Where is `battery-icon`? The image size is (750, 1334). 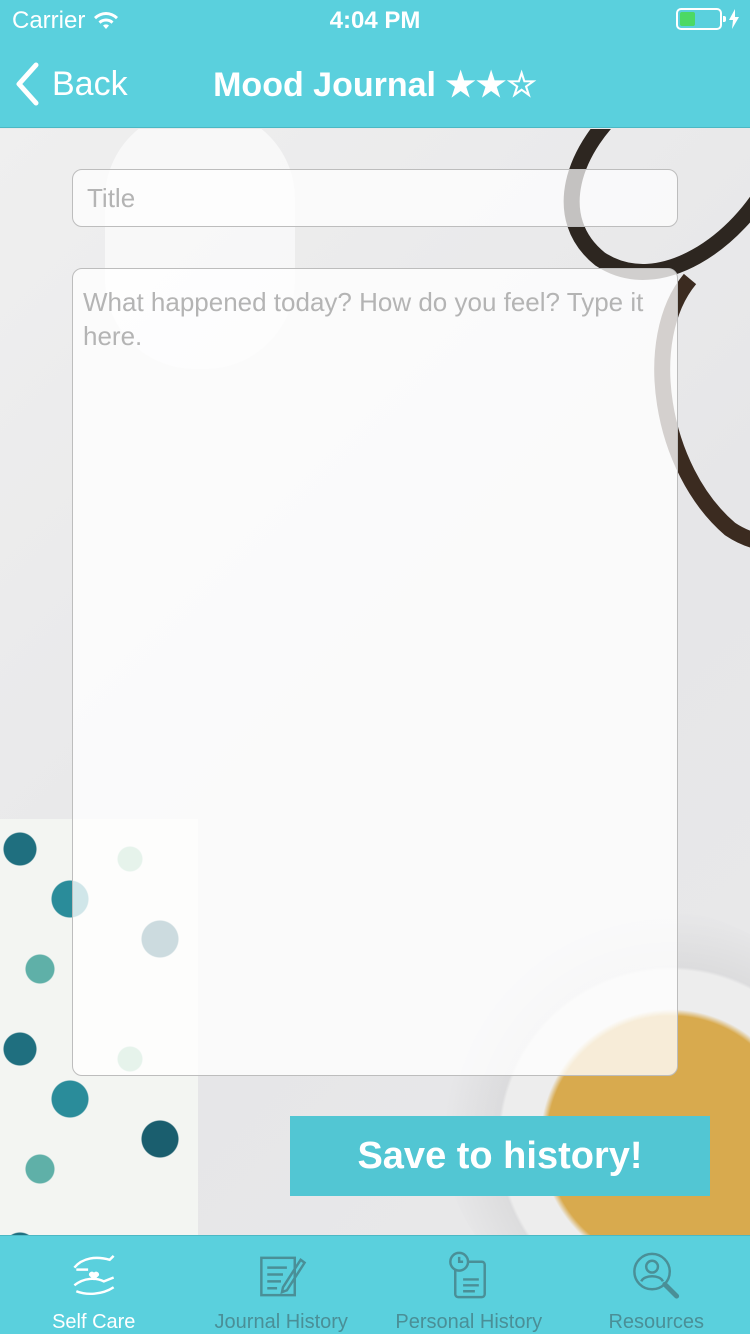
battery-icon is located at coordinates (701, 19).